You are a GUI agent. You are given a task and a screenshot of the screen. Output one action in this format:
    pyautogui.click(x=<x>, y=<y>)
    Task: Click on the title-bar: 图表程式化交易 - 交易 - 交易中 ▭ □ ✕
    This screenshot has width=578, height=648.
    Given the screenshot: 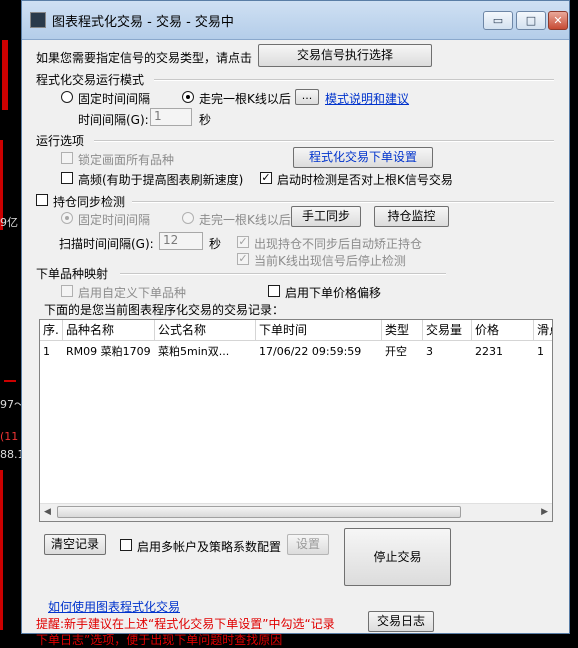 What is the action you would take?
    pyautogui.click(x=295, y=20)
    